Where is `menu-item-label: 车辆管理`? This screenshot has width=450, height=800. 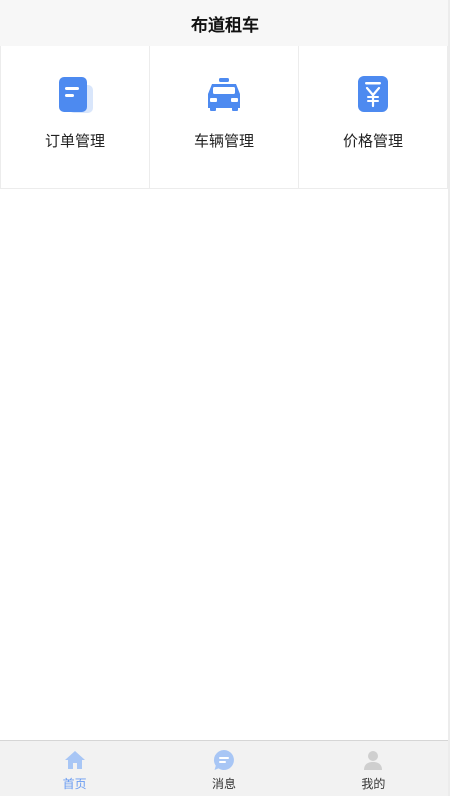
menu-item-label: 车辆管理 is located at coordinates (223, 141).